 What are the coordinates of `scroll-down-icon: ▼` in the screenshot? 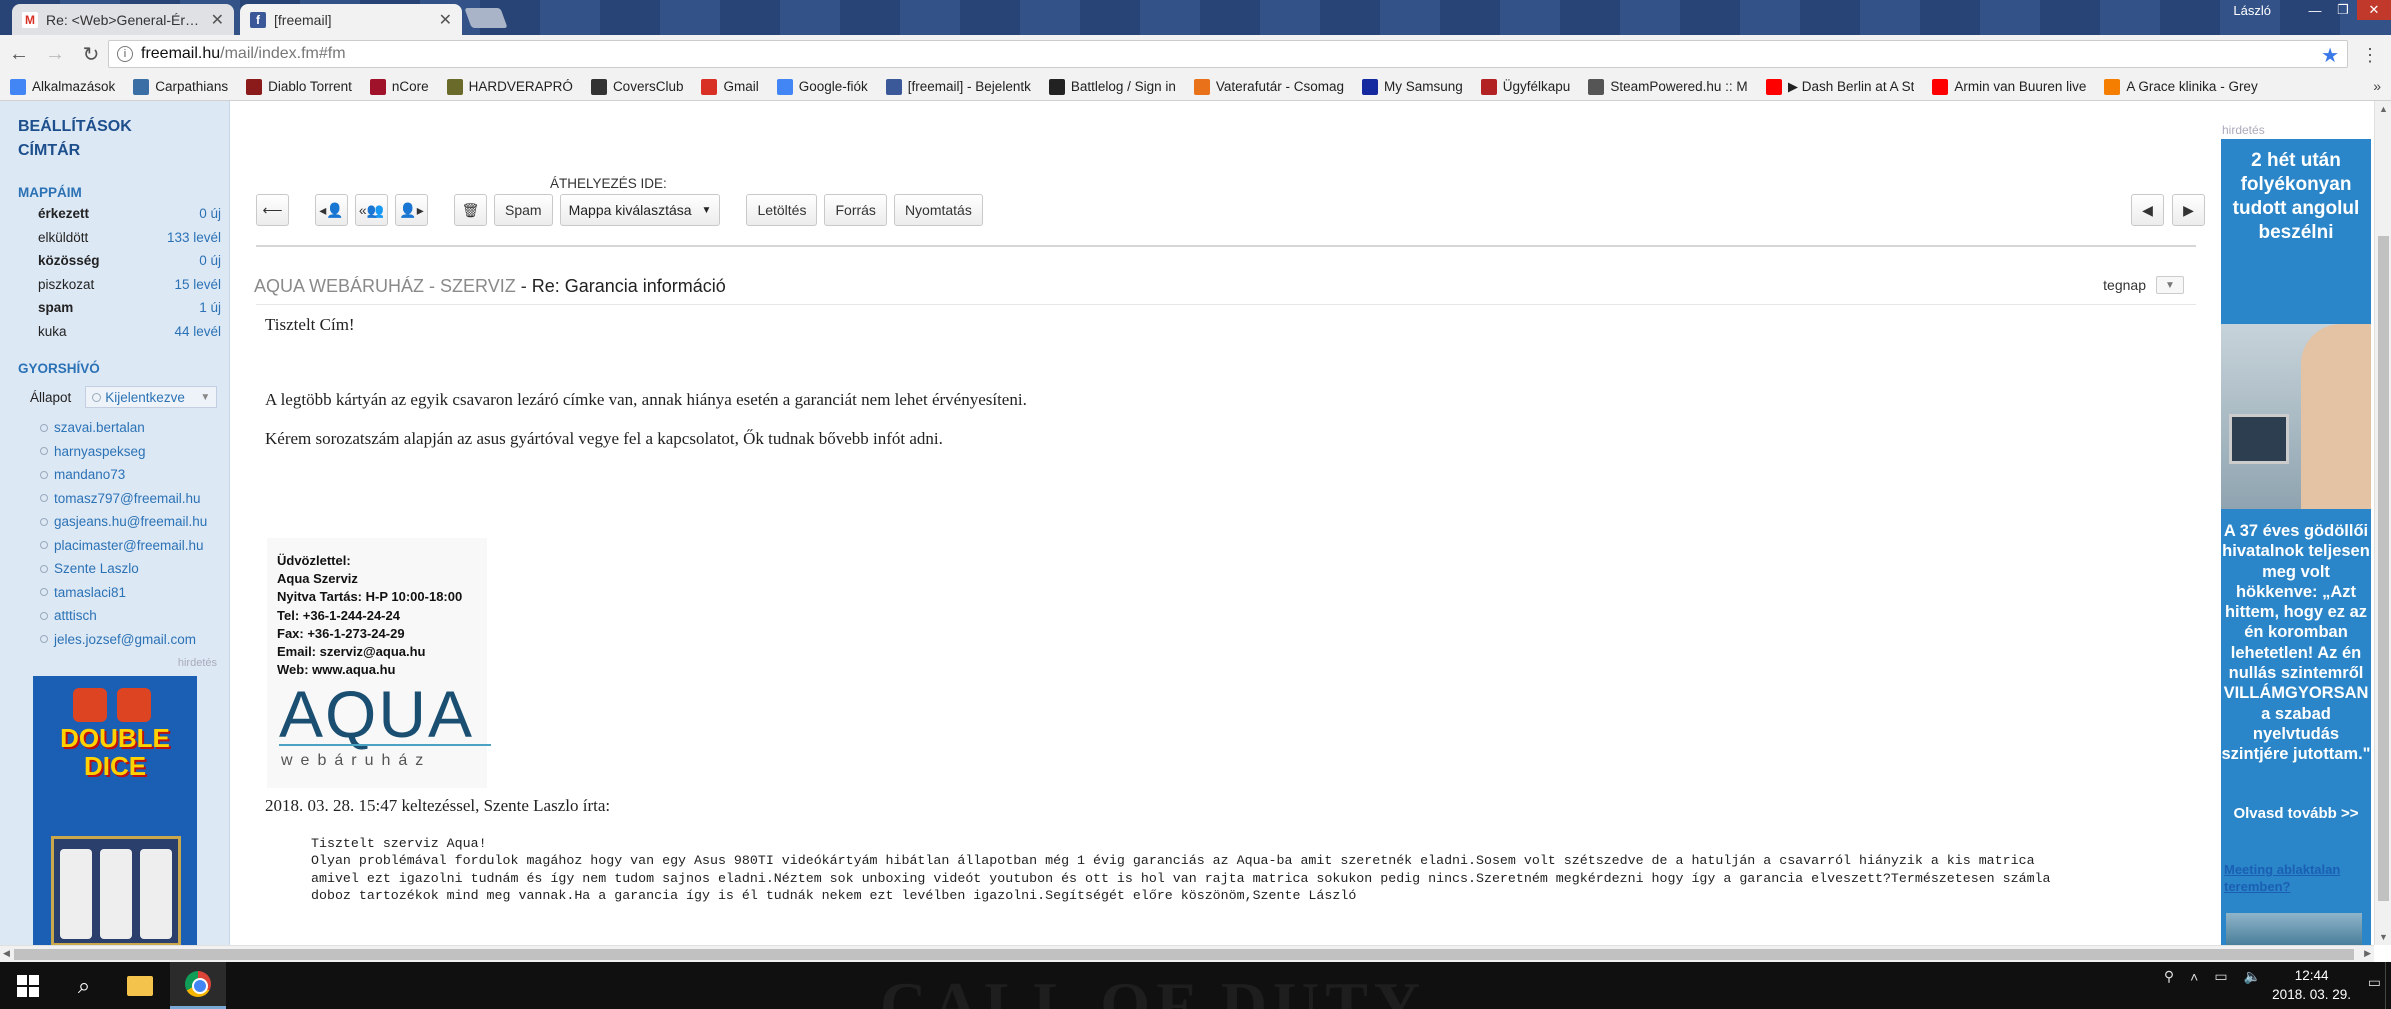 It's located at (2383, 937).